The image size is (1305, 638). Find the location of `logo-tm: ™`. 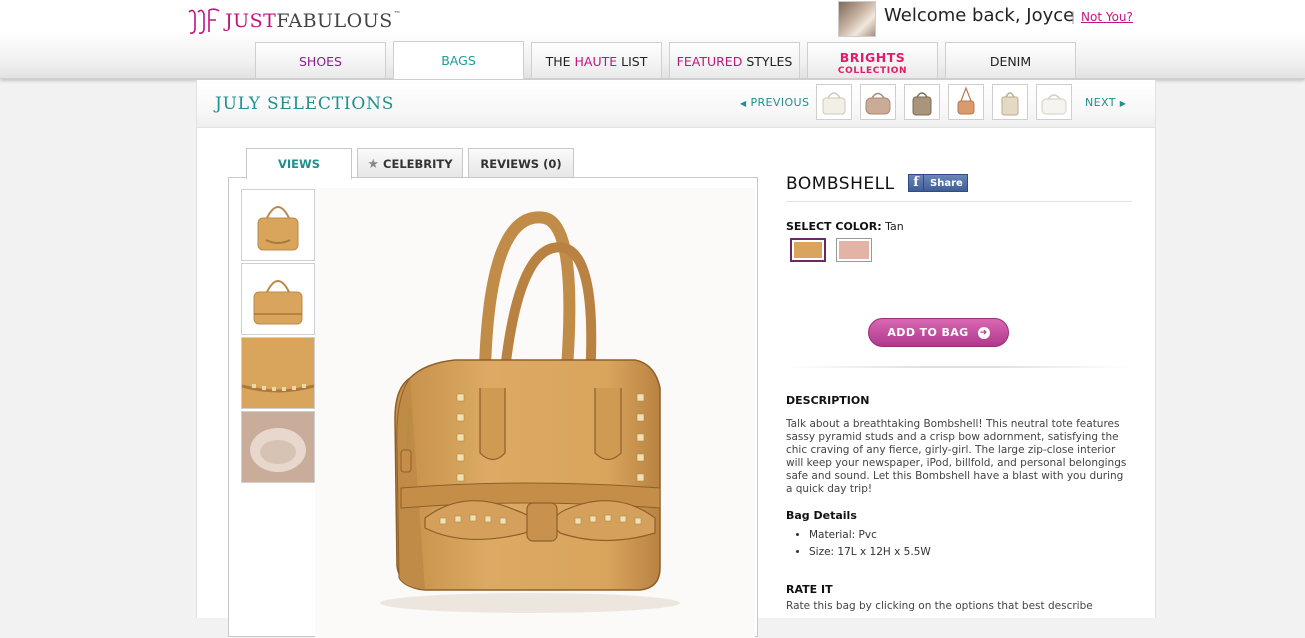

logo-tm: ™ is located at coordinates (397, 14).